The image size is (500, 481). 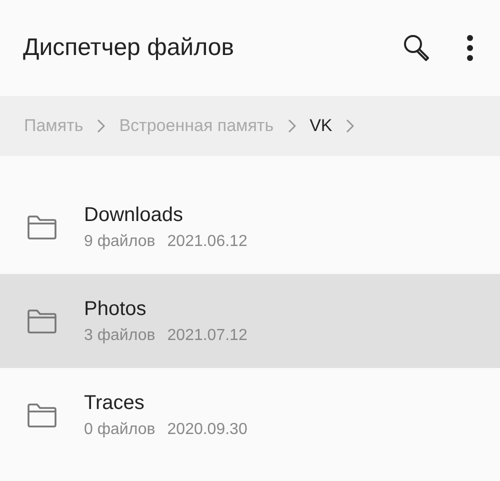 I want to click on breadcrumb-item: VK, so click(x=321, y=126).